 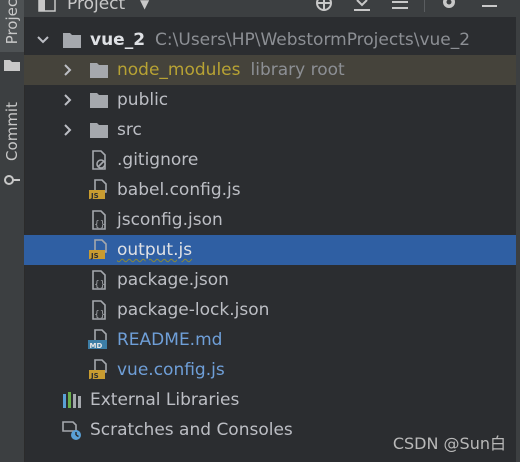 I want to click on vue-config-label: vue.config.js, so click(x=171, y=370).